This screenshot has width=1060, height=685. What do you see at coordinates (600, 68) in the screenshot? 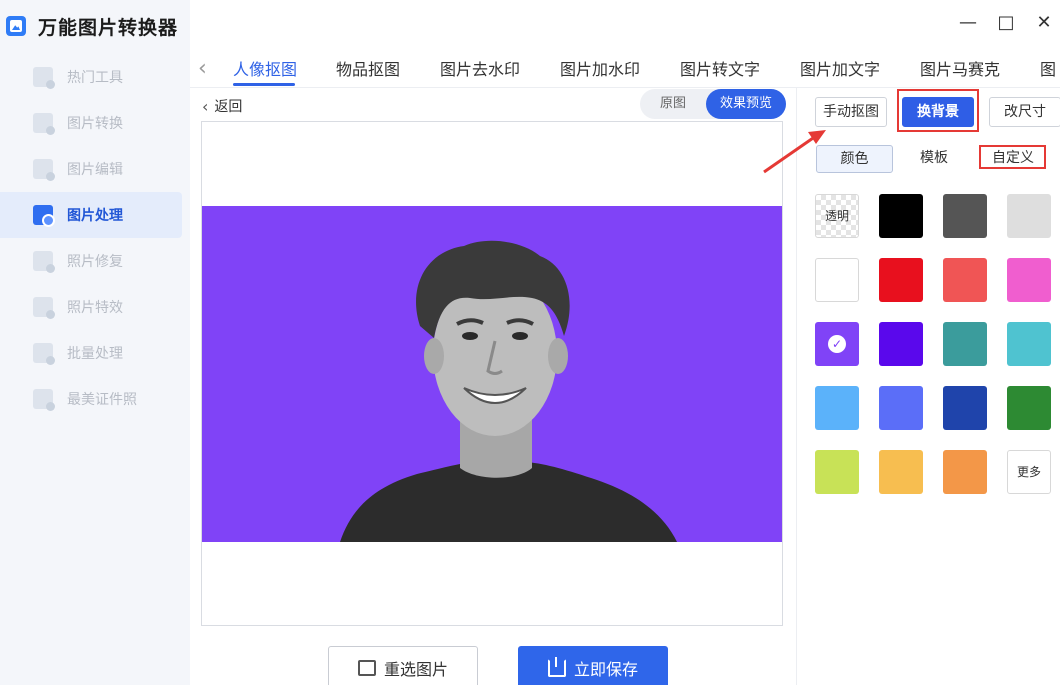
I see `tab-add-watermark: 图片加水印` at bounding box center [600, 68].